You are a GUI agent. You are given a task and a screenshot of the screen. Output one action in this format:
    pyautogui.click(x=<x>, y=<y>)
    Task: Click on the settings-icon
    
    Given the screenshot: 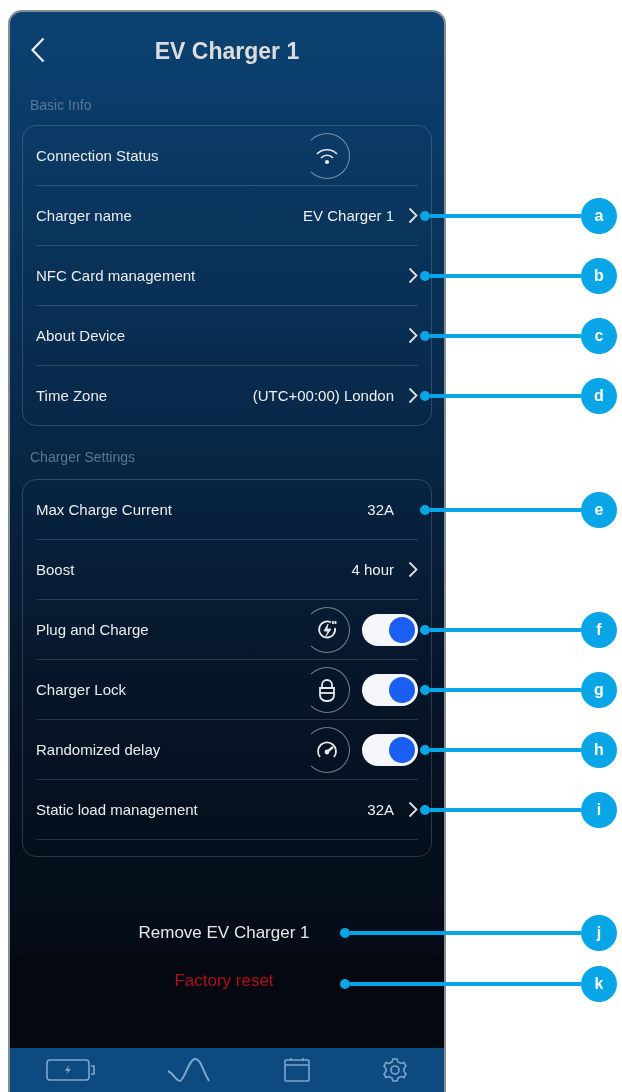 What is the action you would take?
    pyautogui.click(x=395, y=1070)
    